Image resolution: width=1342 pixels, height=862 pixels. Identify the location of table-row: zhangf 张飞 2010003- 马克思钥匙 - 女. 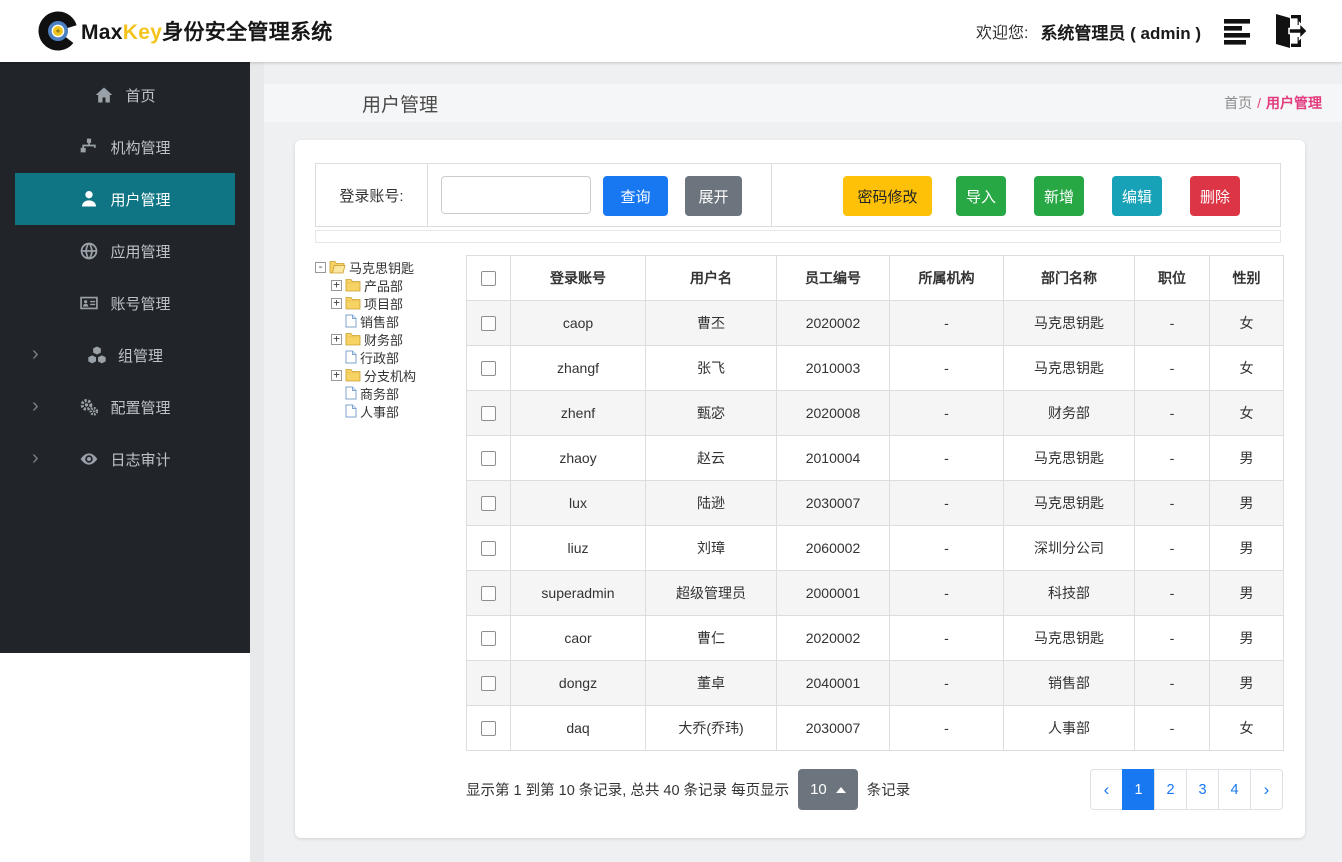
(875, 368).